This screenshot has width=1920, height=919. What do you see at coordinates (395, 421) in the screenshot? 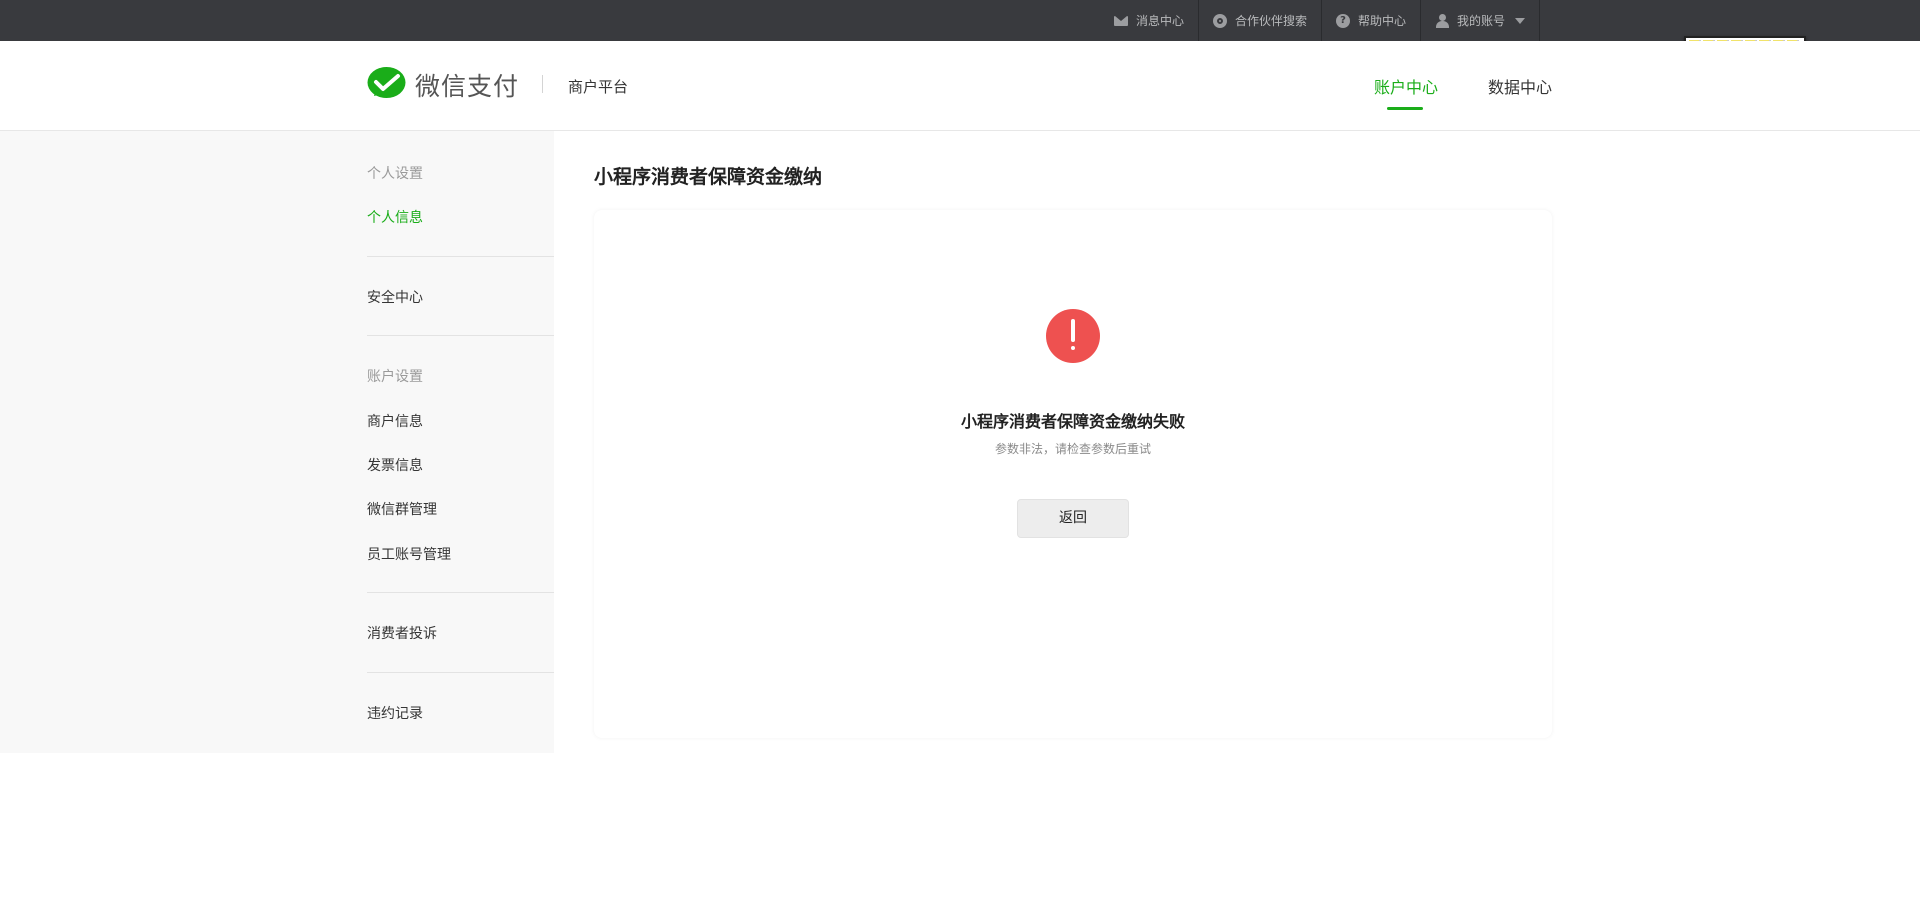
I see `sidebar-item-merchant-info: 商户信息` at bounding box center [395, 421].